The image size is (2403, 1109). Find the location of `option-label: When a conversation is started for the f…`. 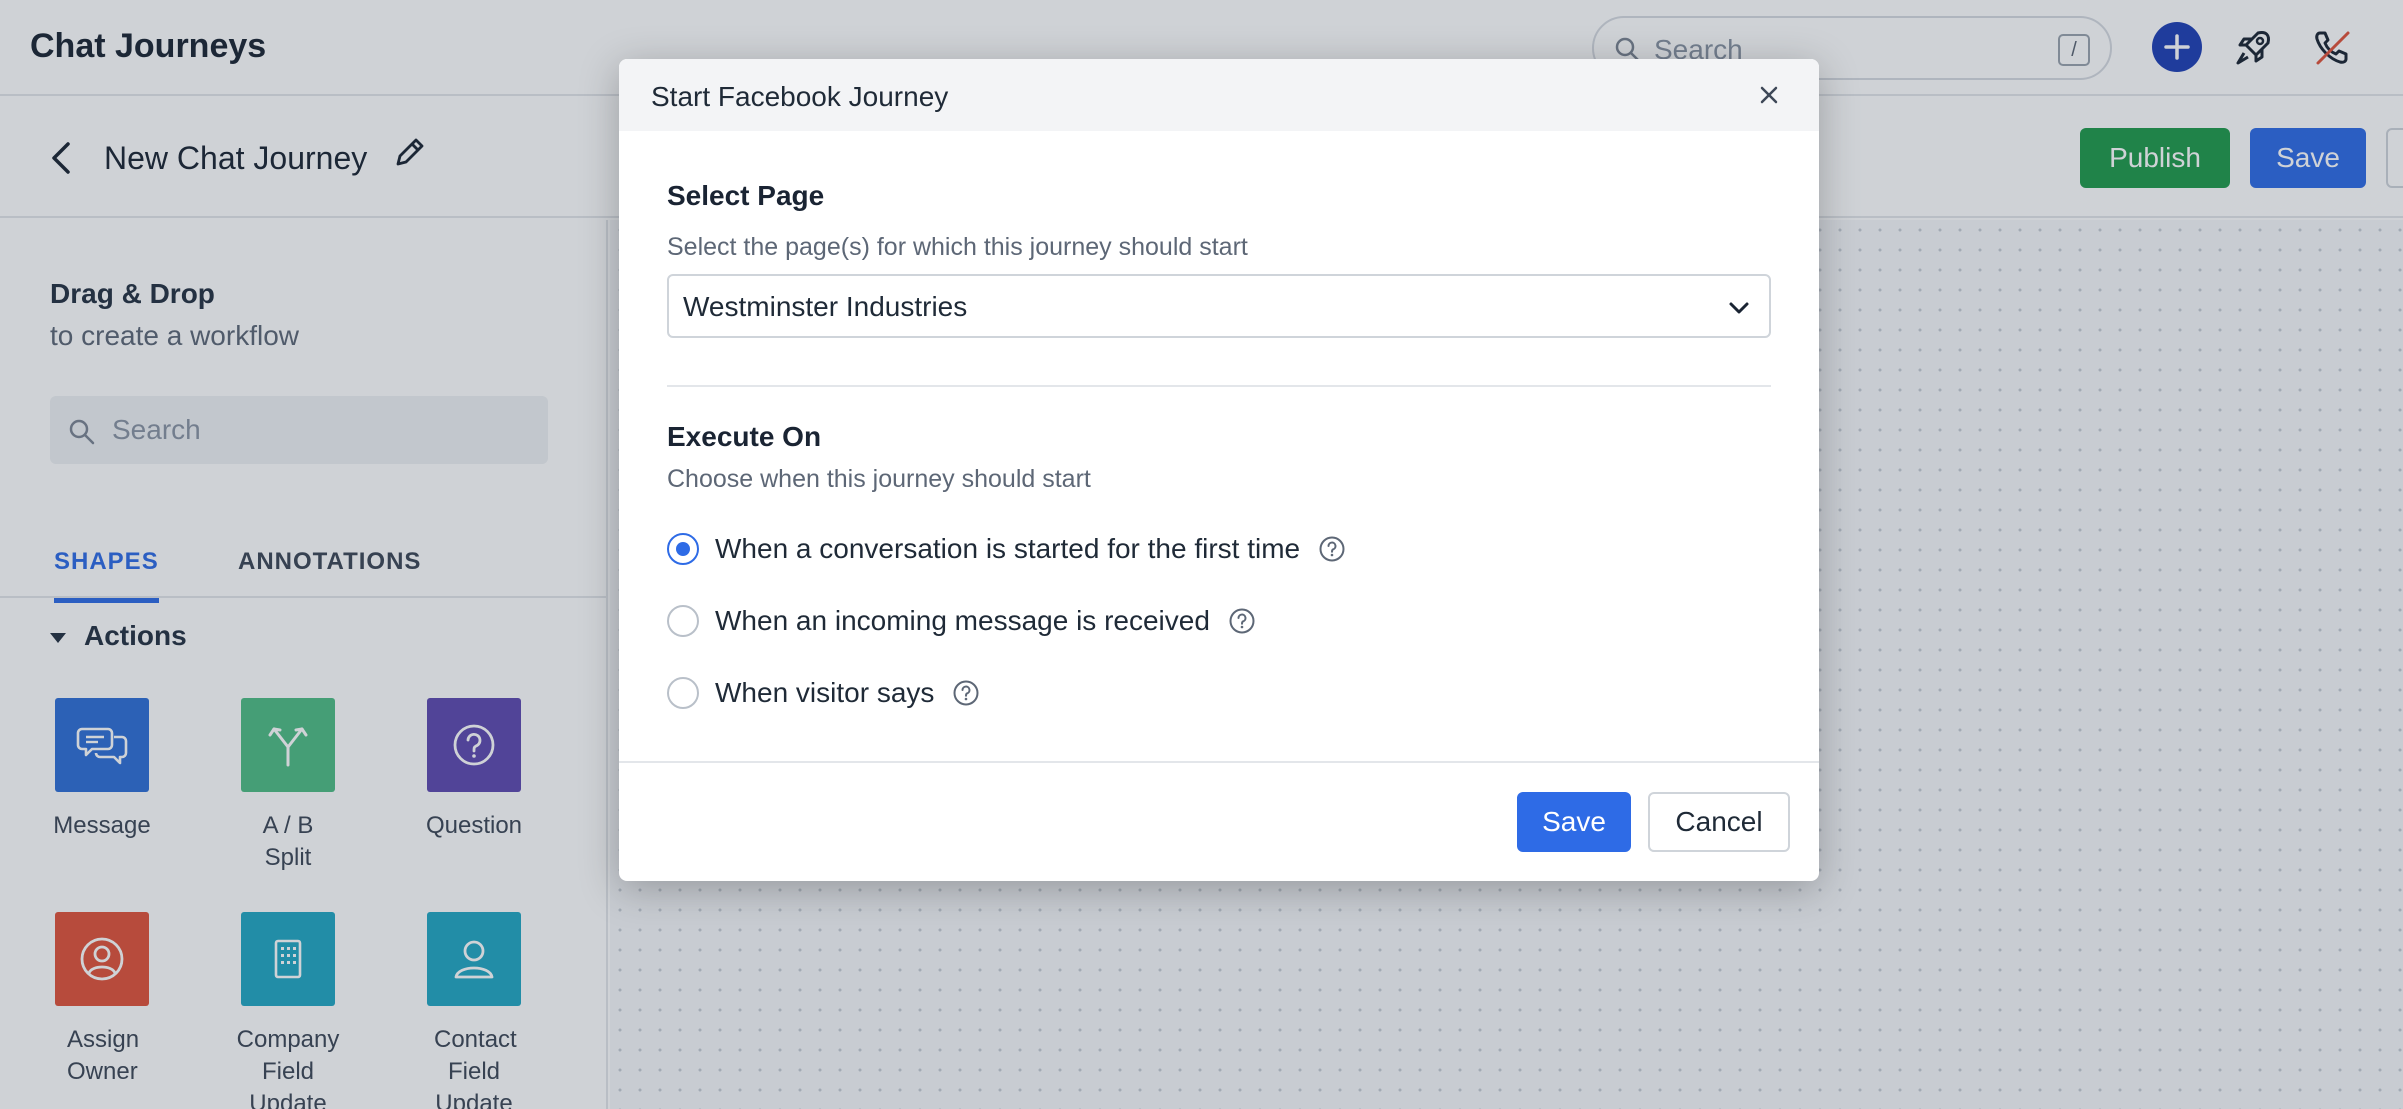

option-label: When a conversation is started for the f… is located at coordinates (1008, 548).